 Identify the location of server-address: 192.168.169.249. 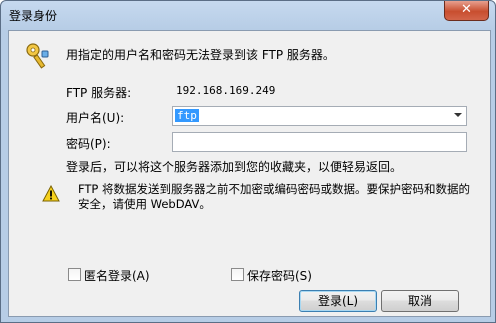
(226, 90).